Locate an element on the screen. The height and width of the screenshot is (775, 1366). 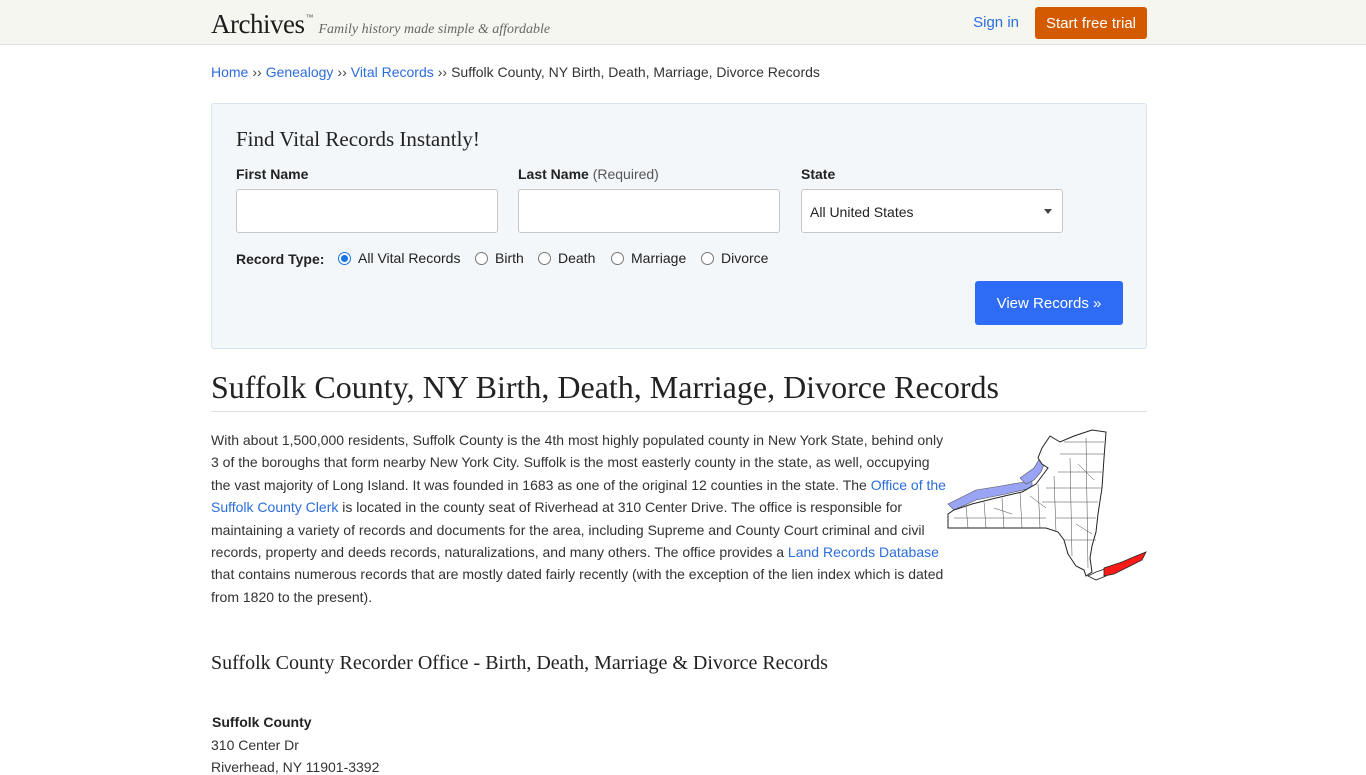
radio-divorce: Divorce is located at coordinates (734, 258).